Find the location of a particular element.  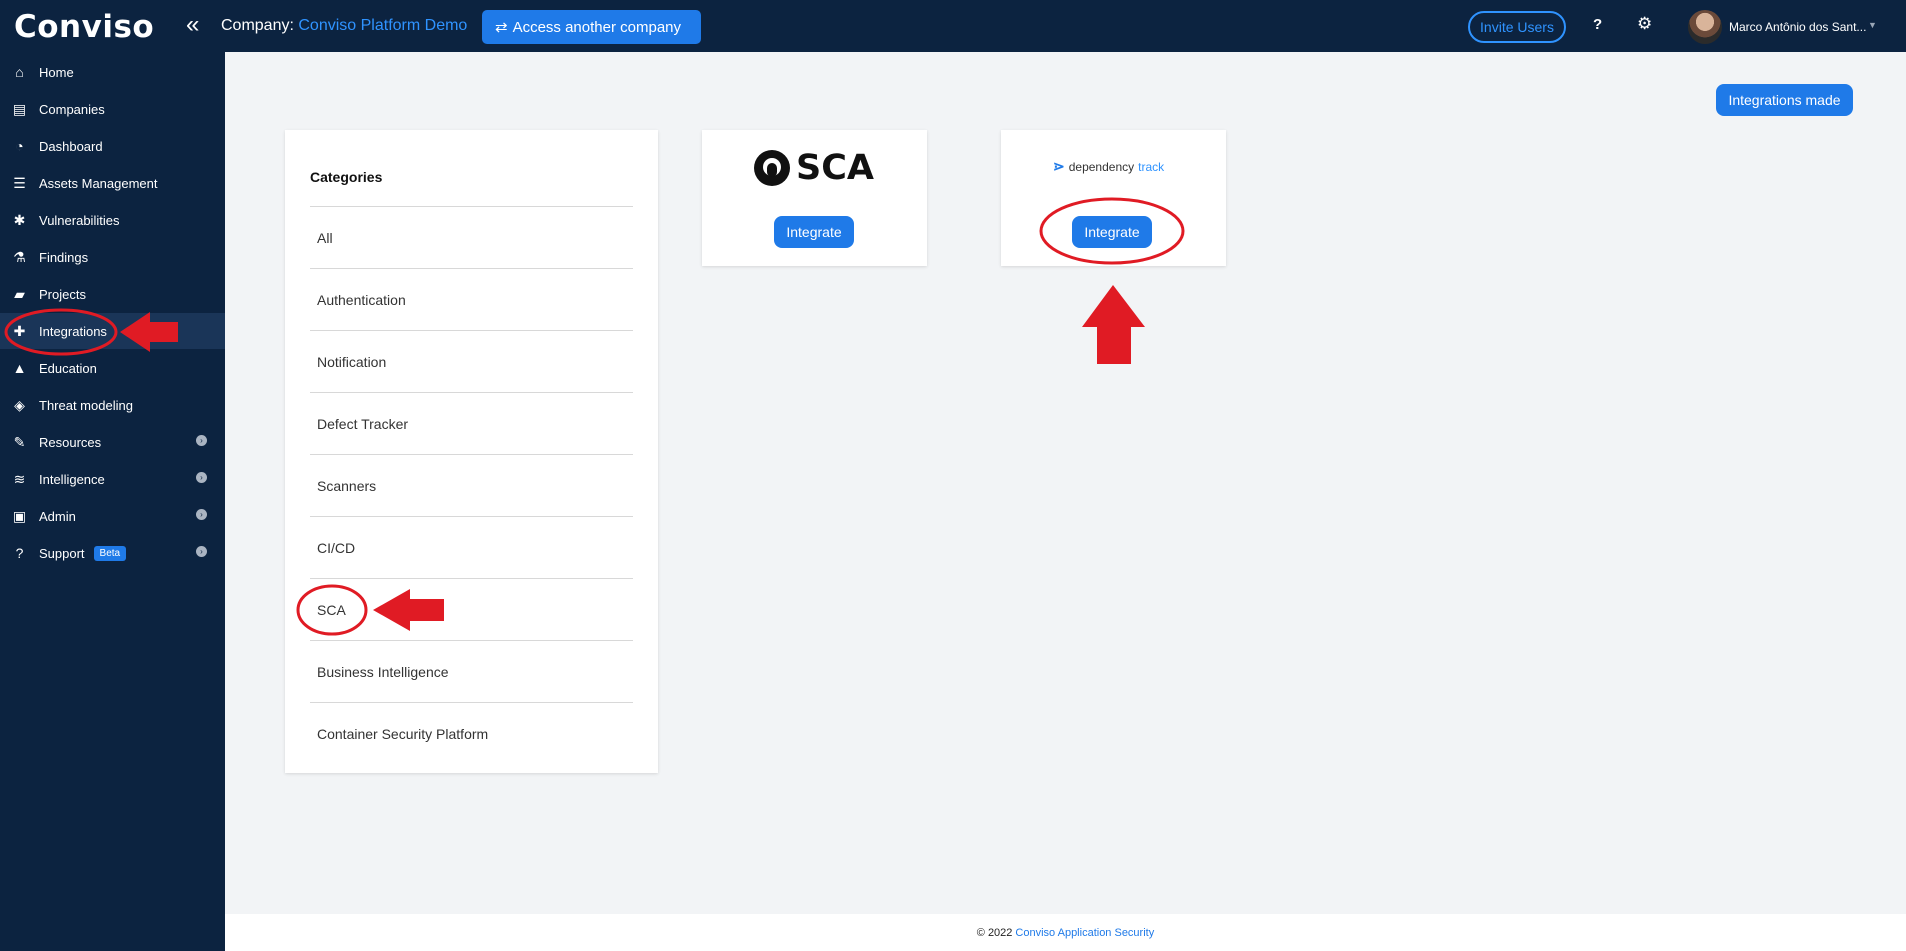

company-name: Conviso Platform Demo is located at coordinates (382, 25).